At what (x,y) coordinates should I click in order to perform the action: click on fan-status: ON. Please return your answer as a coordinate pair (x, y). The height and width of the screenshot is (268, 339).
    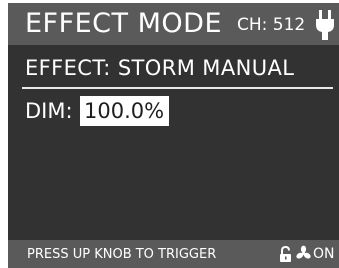
    Looking at the image, I should click on (324, 254).